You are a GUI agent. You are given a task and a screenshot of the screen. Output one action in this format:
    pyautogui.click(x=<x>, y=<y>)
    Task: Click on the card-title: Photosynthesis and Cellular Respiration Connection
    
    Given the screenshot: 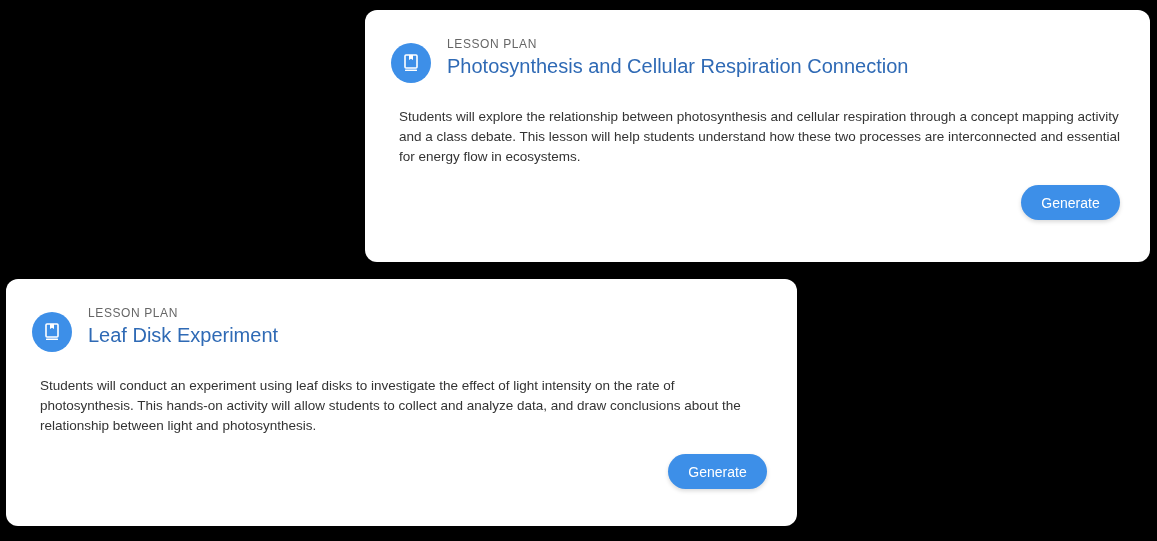 What is the action you would take?
    pyautogui.click(x=678, y=66)
    